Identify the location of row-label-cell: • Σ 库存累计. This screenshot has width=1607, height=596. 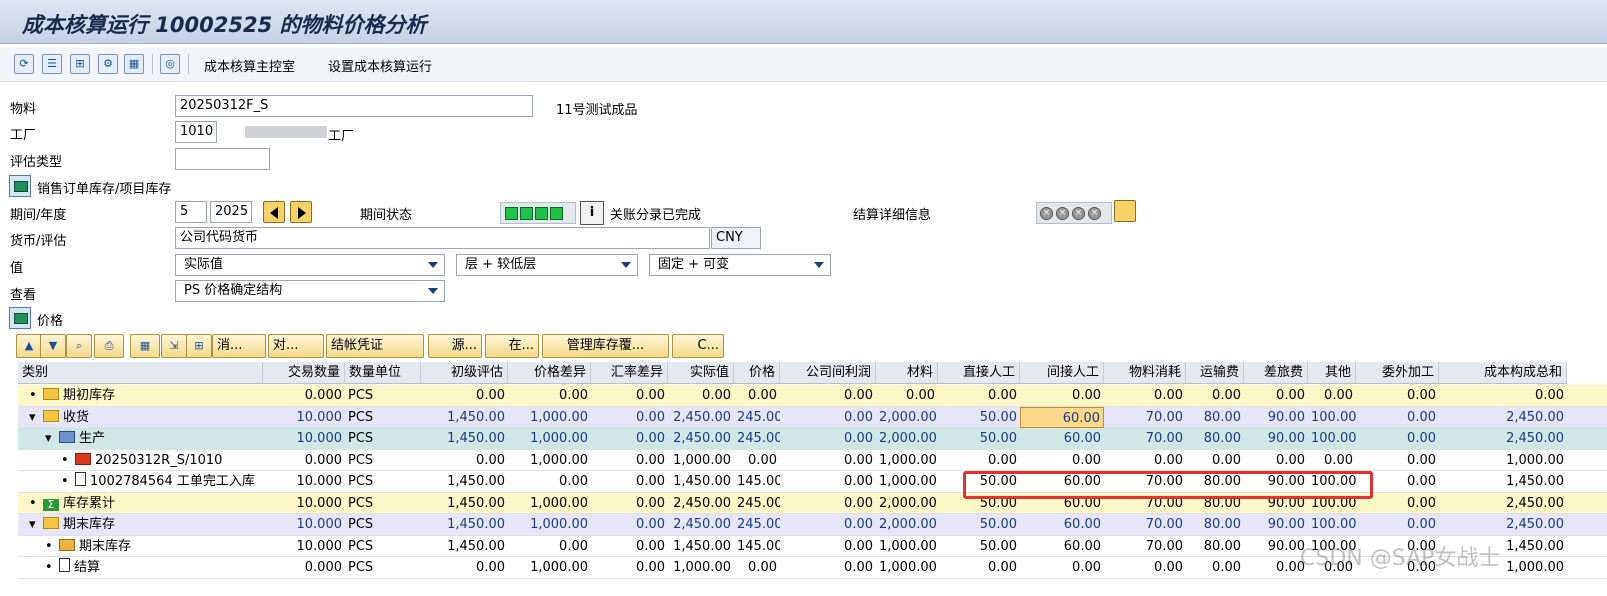
(140, 503).